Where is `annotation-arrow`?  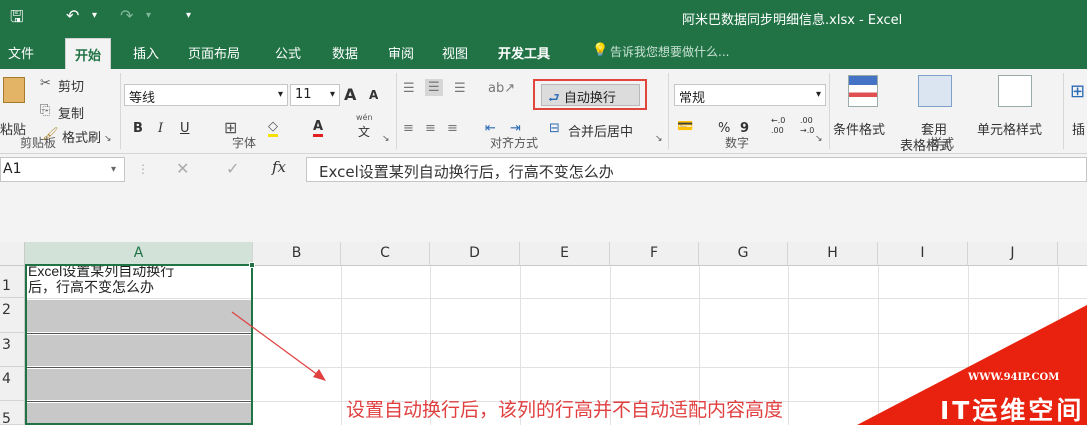 annotation-arrow is located at coordinates (278, 346).